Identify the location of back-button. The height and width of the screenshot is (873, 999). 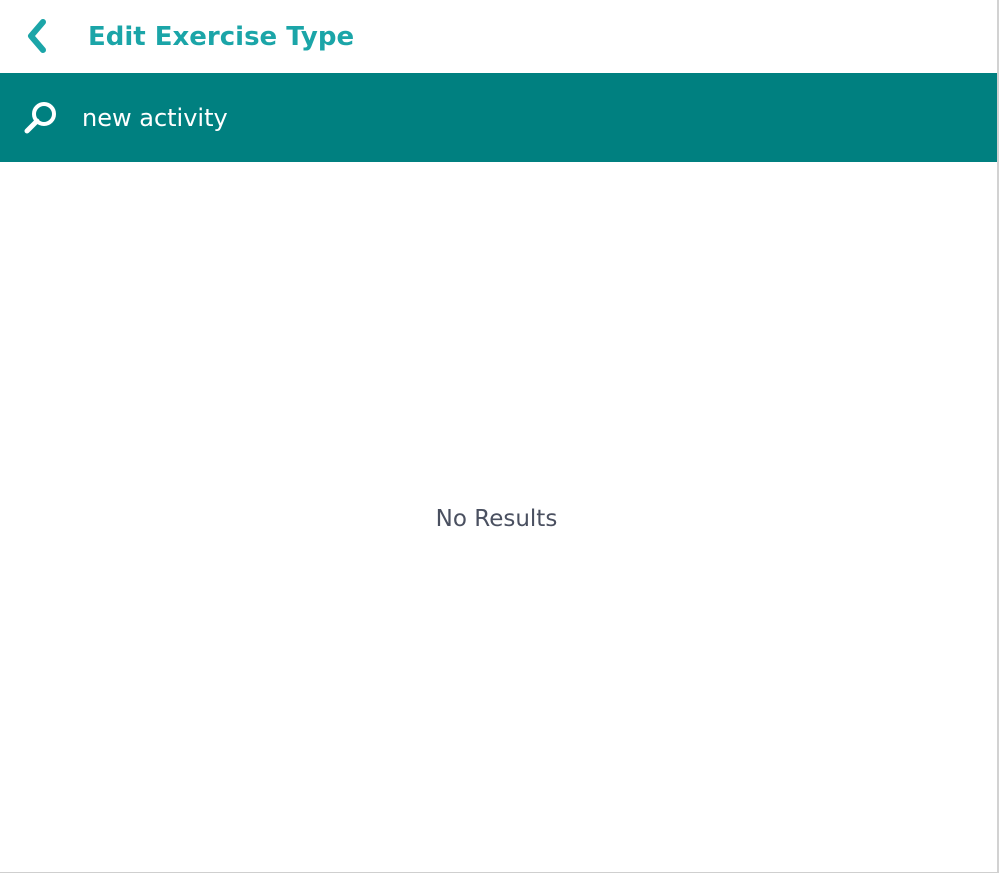
(36, 36).